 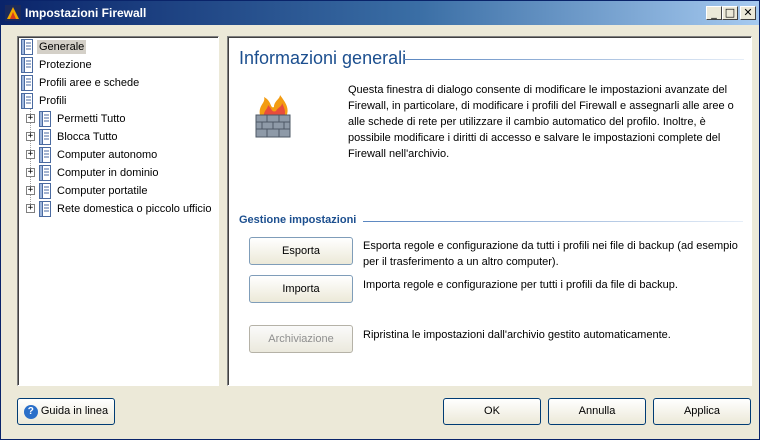 I want to click on sidebar-item-rete-domestica: Rete domestica o piccolo ufficio, so click(x=126, y=209).